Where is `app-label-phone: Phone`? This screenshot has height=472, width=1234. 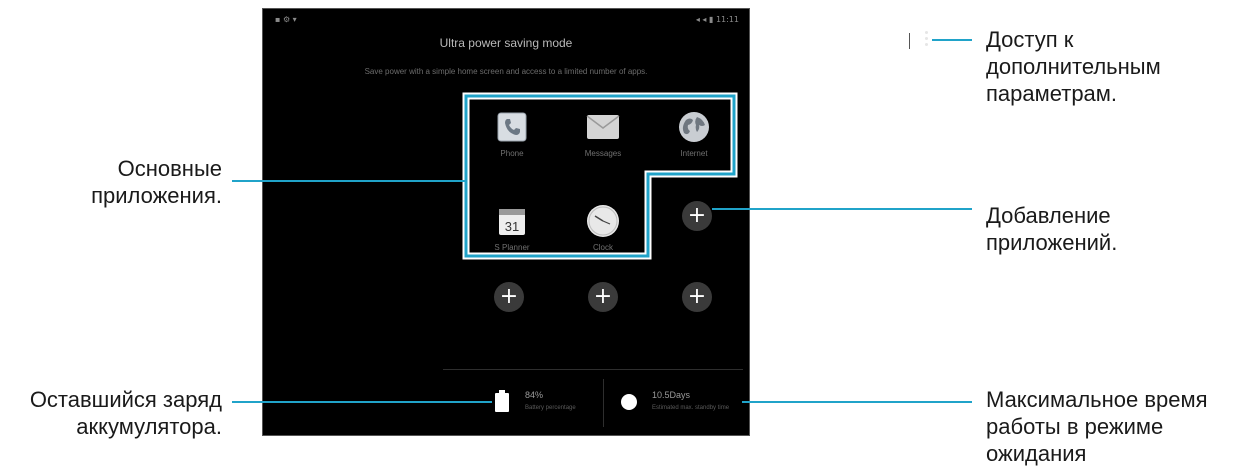 app-label-phone: Phone is located at coordinates (512, 153).